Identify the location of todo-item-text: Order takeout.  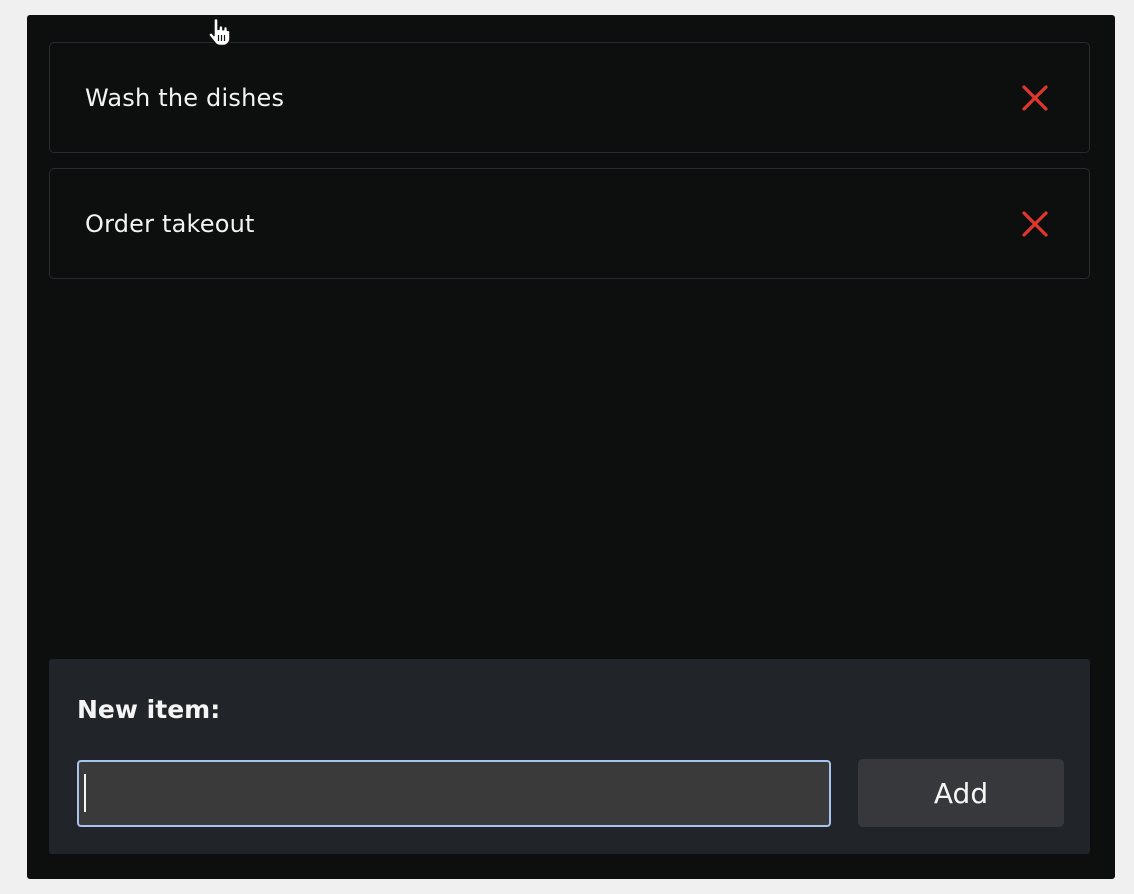
(170, 223).